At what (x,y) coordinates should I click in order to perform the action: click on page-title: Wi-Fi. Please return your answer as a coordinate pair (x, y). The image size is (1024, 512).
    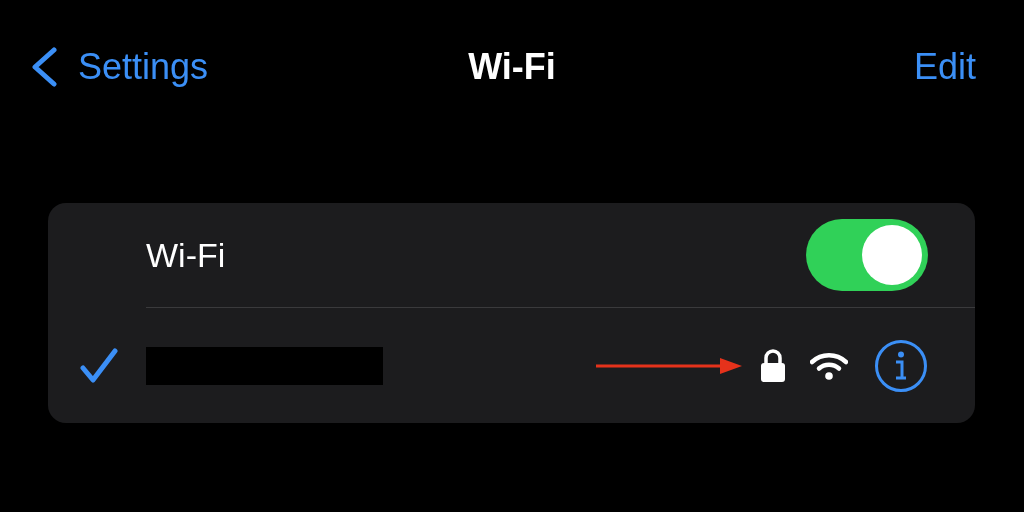
    Looking at the image, I should click on (512, 67).